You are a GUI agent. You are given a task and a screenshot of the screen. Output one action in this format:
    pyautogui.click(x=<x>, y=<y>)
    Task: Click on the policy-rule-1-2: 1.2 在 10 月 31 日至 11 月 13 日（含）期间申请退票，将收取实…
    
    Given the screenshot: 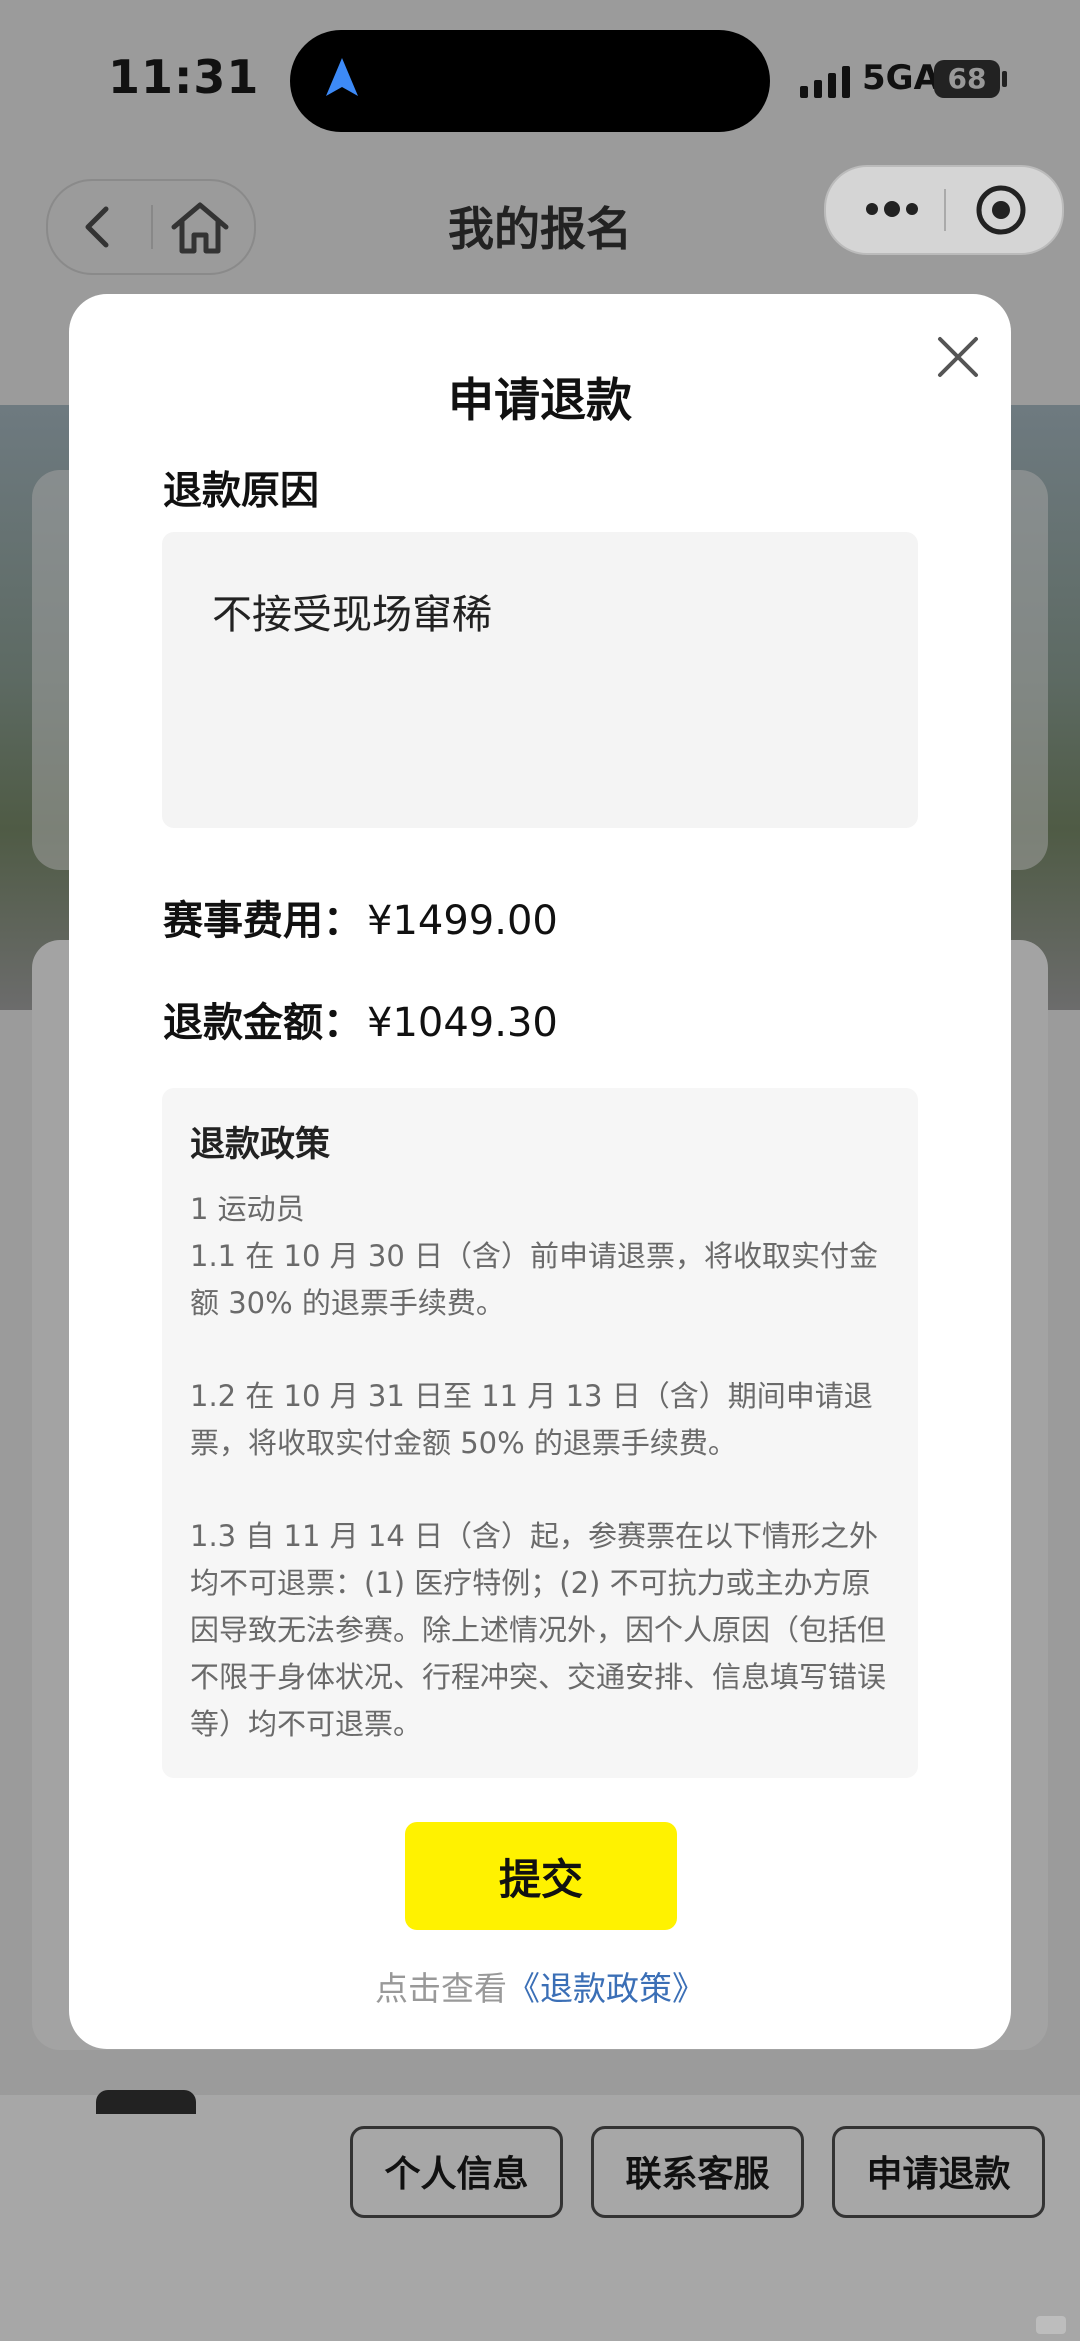 What is the action you would take?
    pyautogui.click(x=531, y=1419)
    